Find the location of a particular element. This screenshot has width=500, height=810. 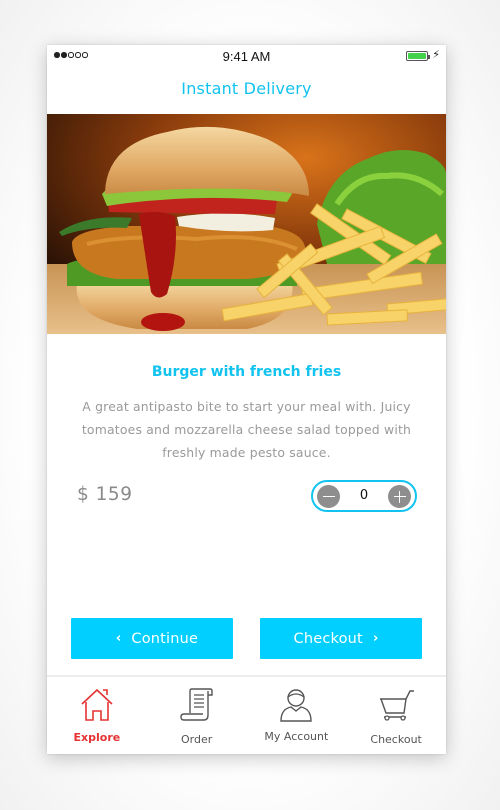

quantity-stepper: 0 is located at coordinates (364, 496).